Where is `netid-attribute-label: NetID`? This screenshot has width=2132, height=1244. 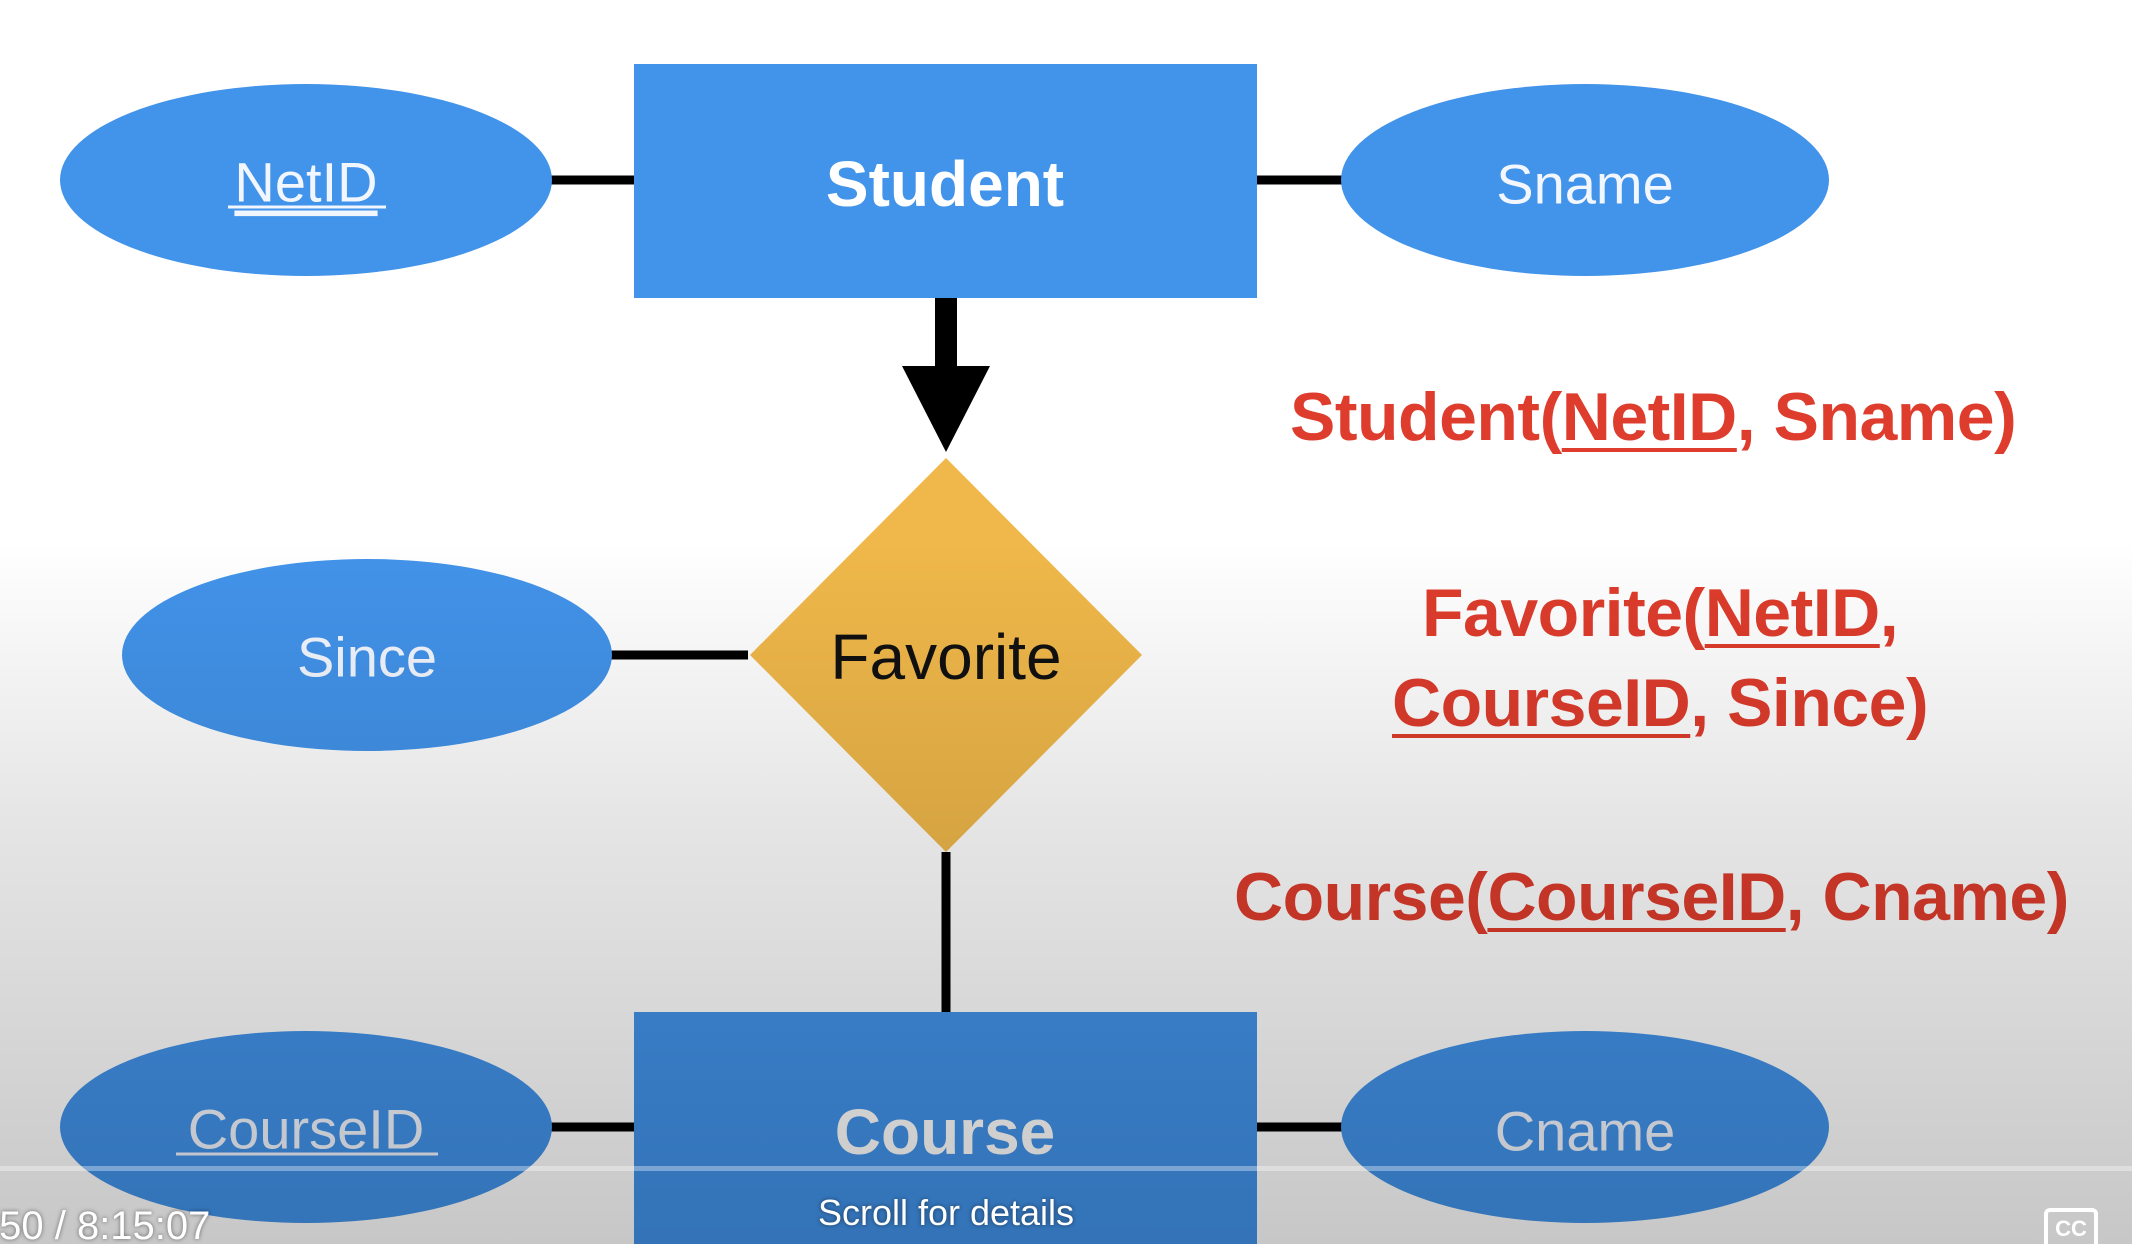
netid-attribute-label: NetID is located at coordinates (305, 182).